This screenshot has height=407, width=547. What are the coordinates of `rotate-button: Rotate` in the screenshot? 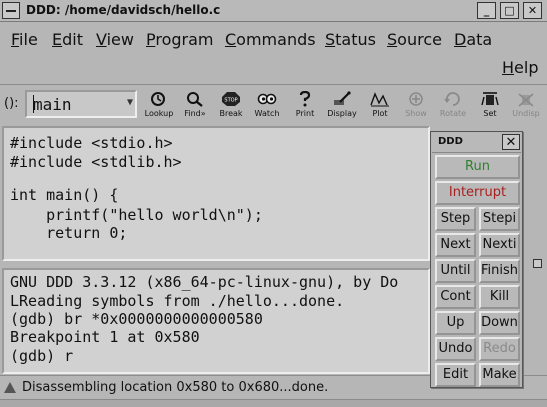 It's located at (453, 105).